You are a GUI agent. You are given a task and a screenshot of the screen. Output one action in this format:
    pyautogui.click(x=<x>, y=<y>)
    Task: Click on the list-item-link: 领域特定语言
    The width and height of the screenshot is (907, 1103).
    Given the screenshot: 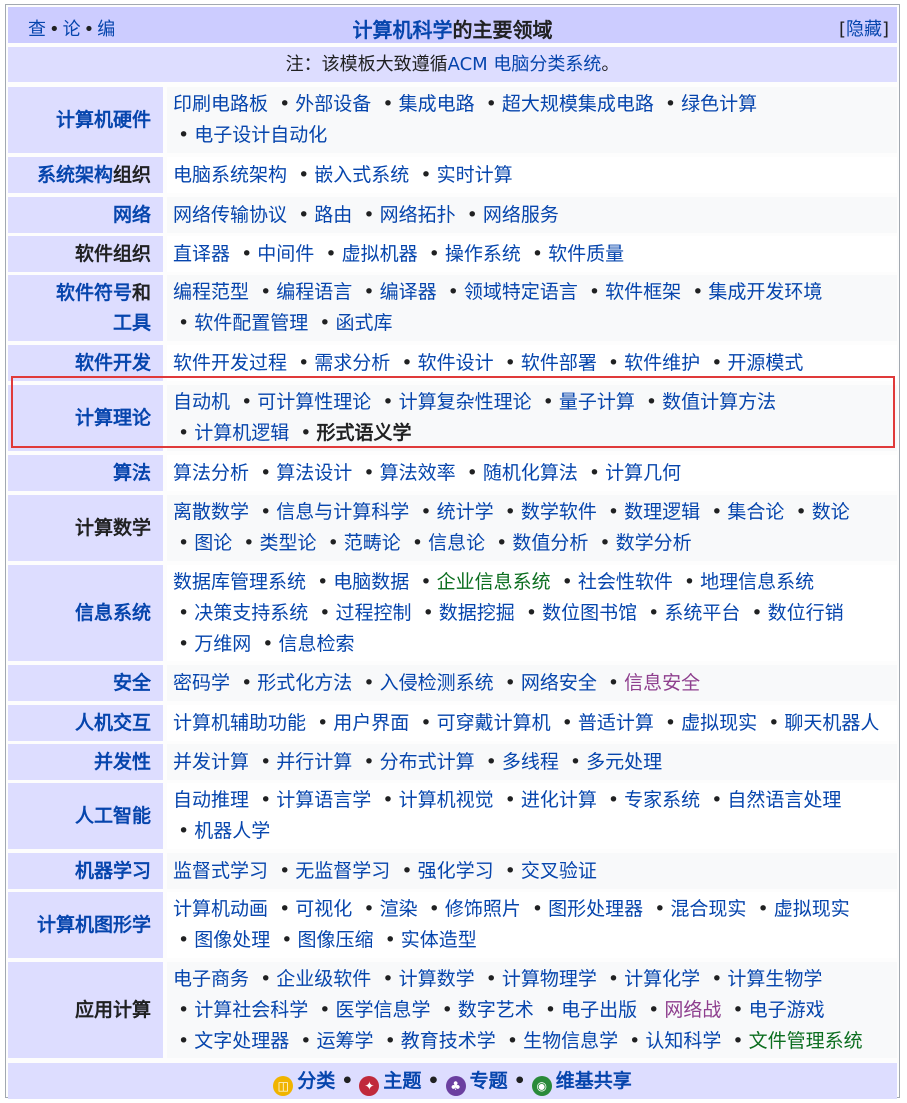 What is the action you would take?
    pyautogui.click(x=521, y=292)
    